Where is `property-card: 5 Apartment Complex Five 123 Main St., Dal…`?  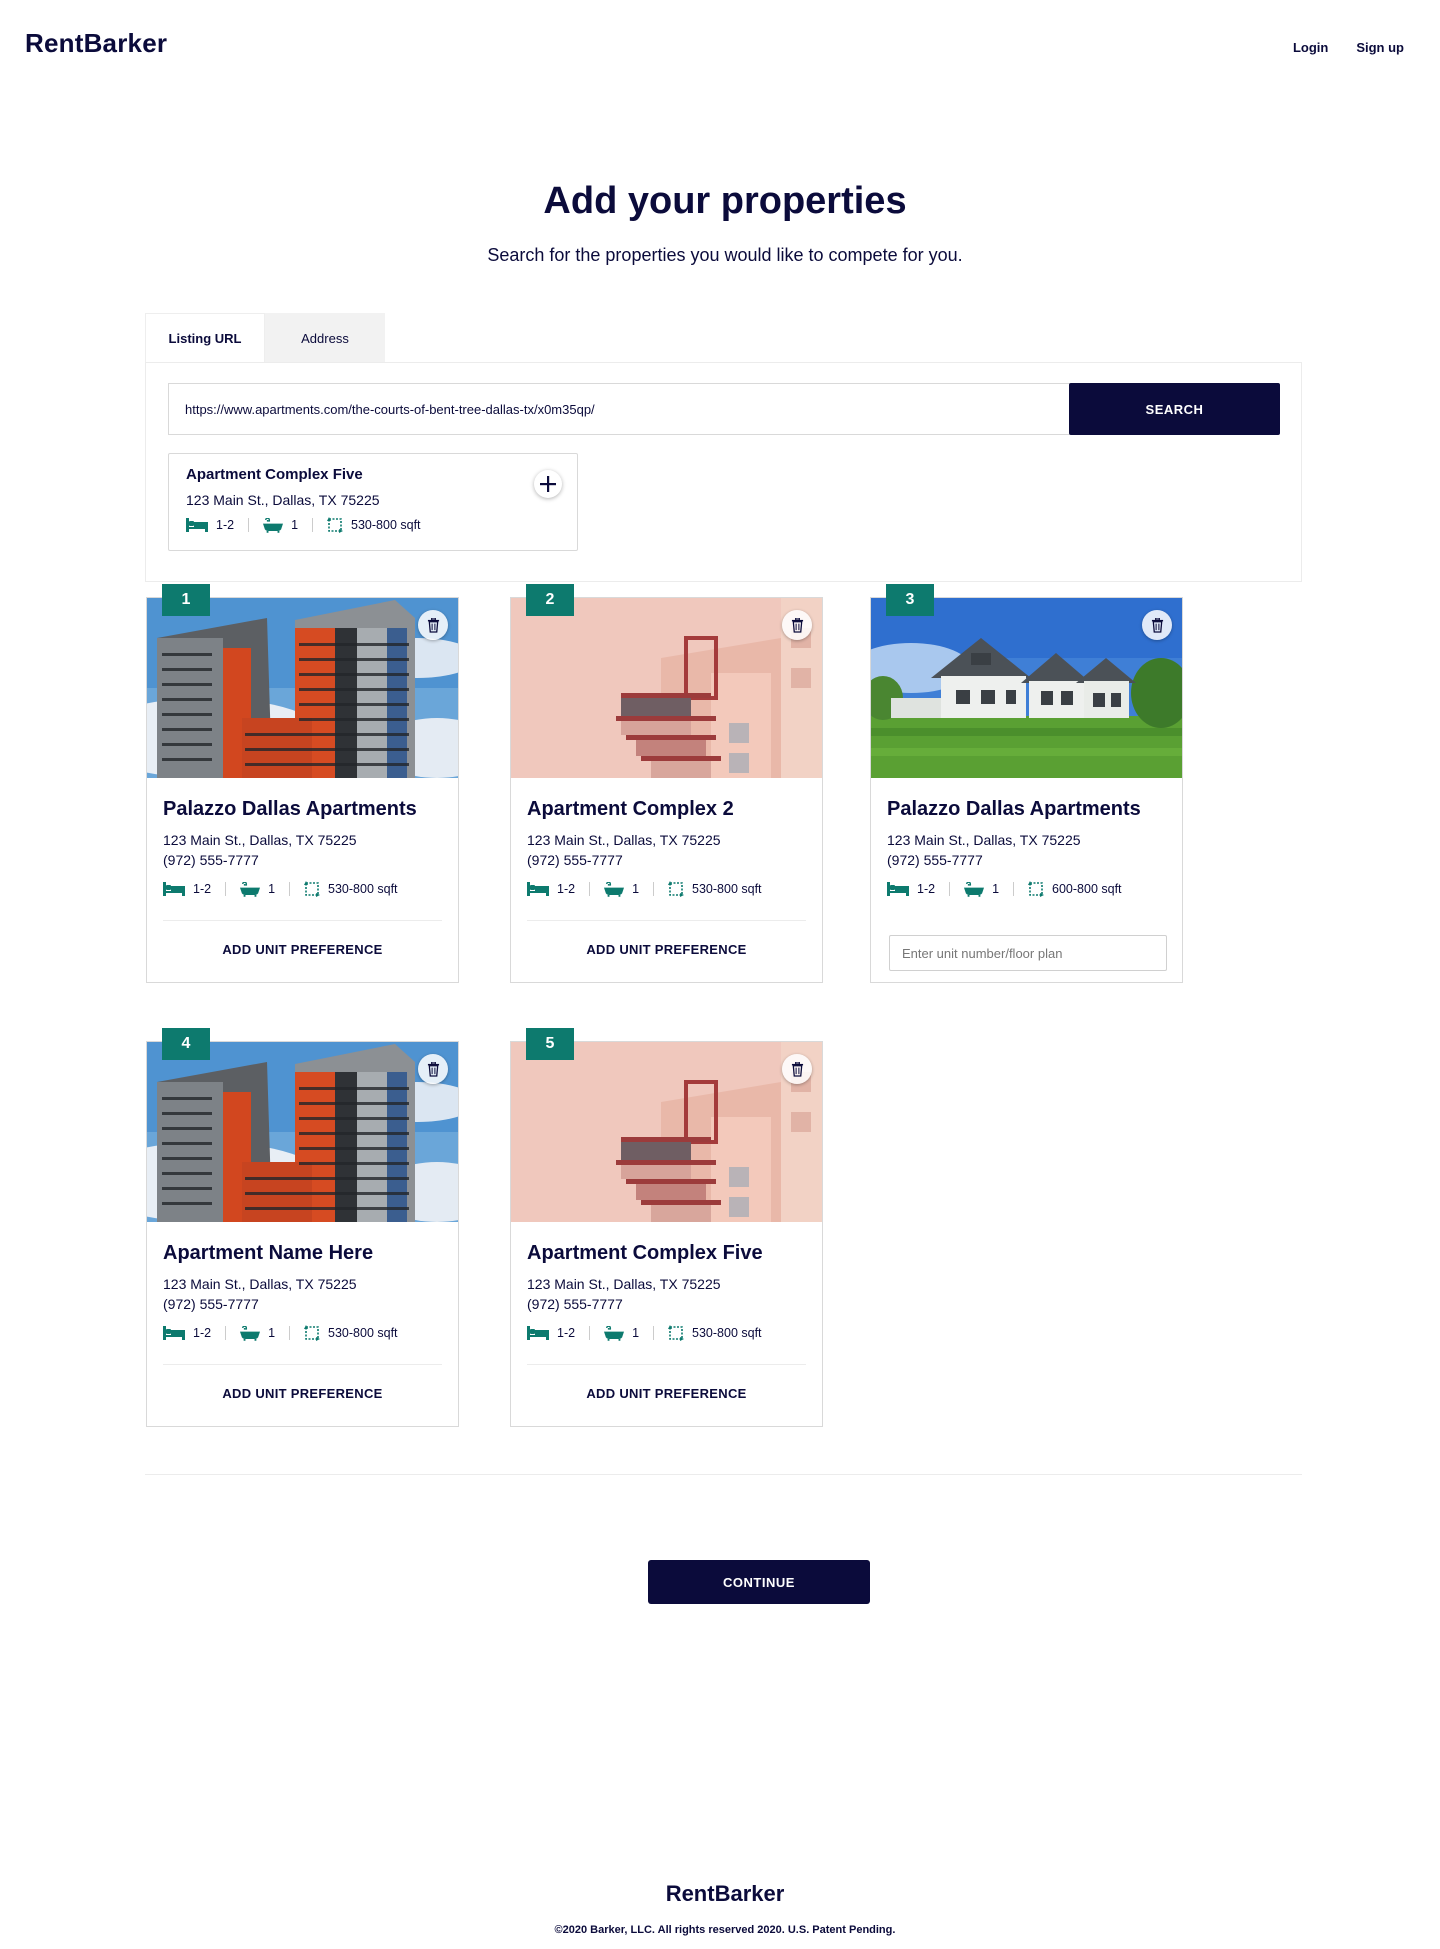 property-card: 5 Apartment Complex Five 123 Main St., Dal… is located at coordinates (666, 1227).